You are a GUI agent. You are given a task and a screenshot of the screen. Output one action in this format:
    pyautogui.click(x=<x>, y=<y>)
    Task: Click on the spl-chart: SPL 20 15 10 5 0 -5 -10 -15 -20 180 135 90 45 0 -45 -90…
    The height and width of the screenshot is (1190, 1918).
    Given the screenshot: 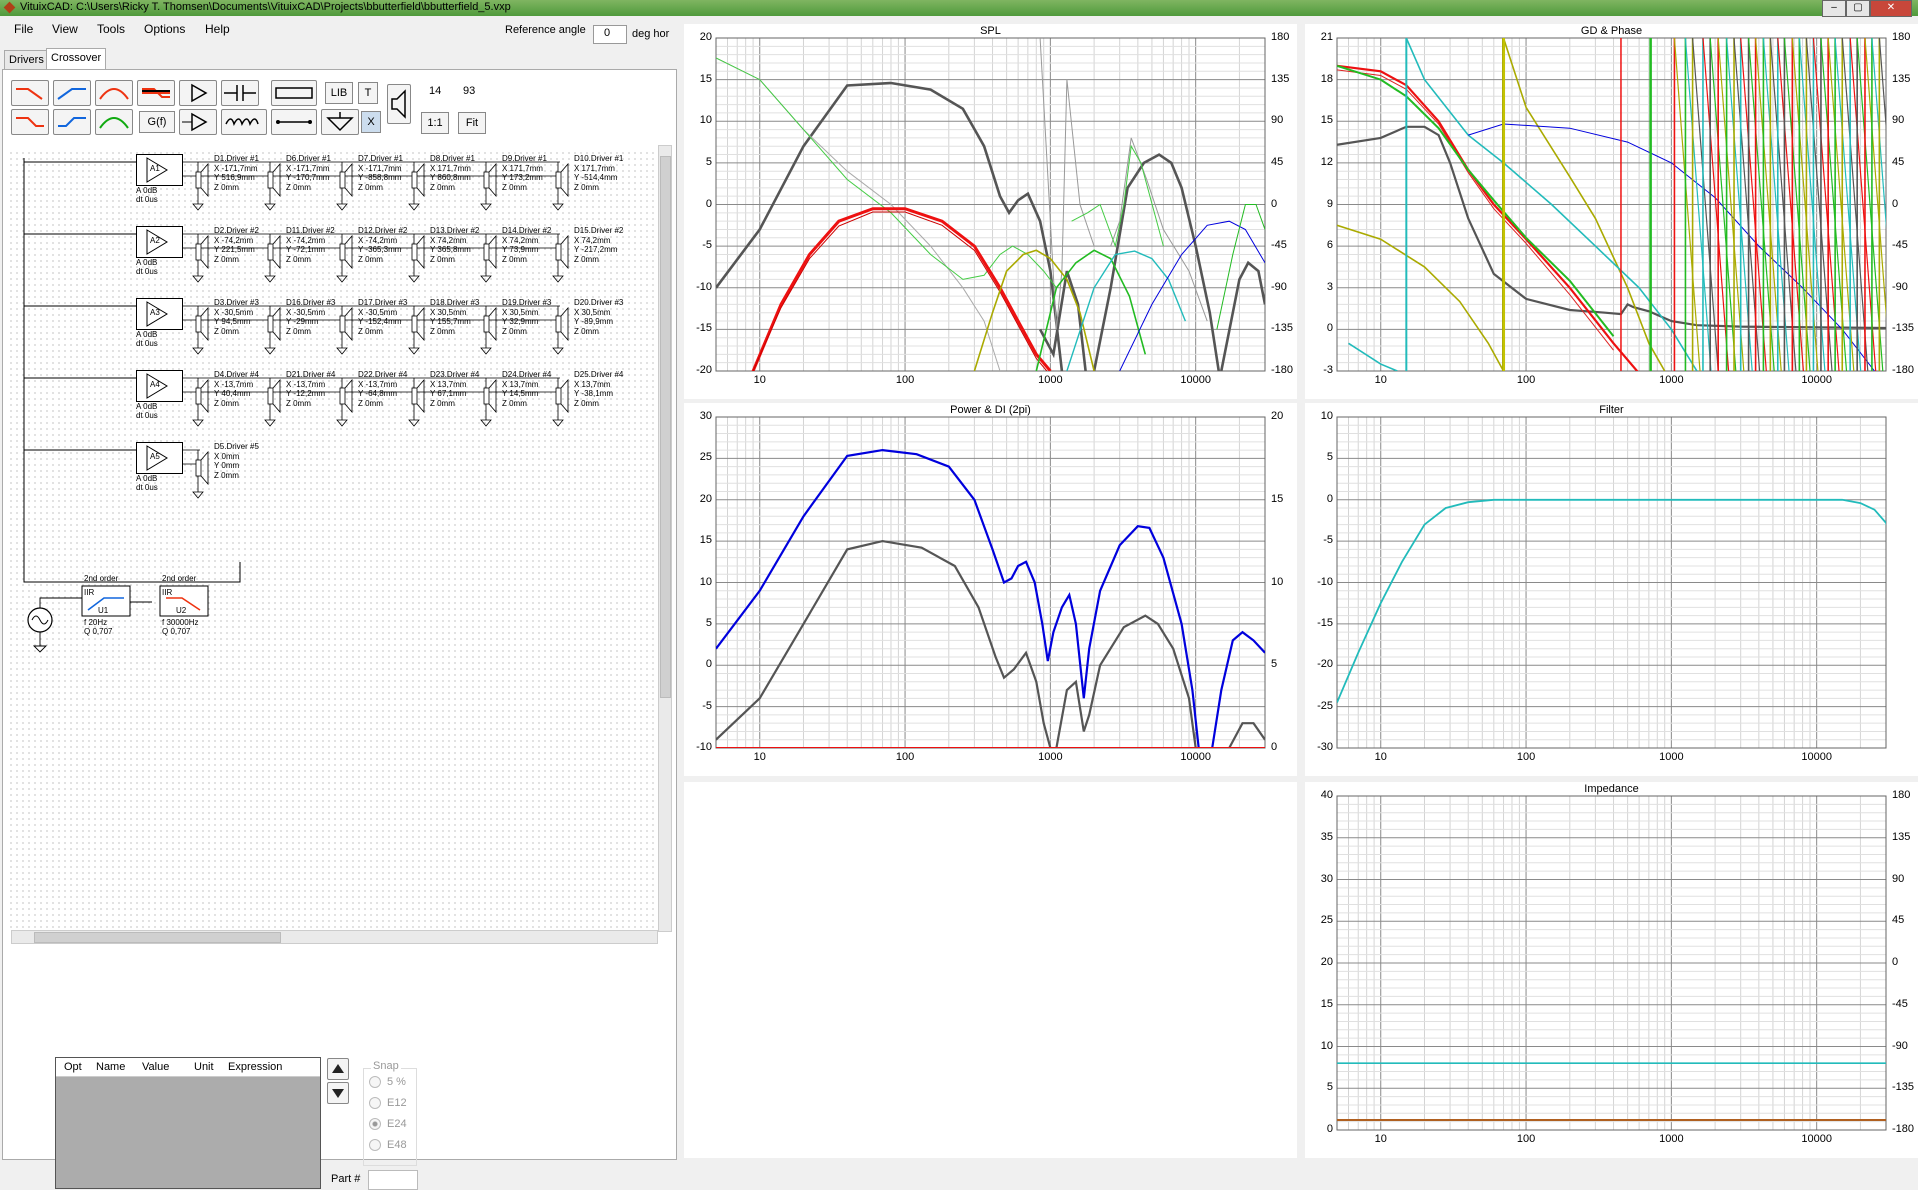 What is the action you would take?
    pyautogui.click(x=990, y=211)
    